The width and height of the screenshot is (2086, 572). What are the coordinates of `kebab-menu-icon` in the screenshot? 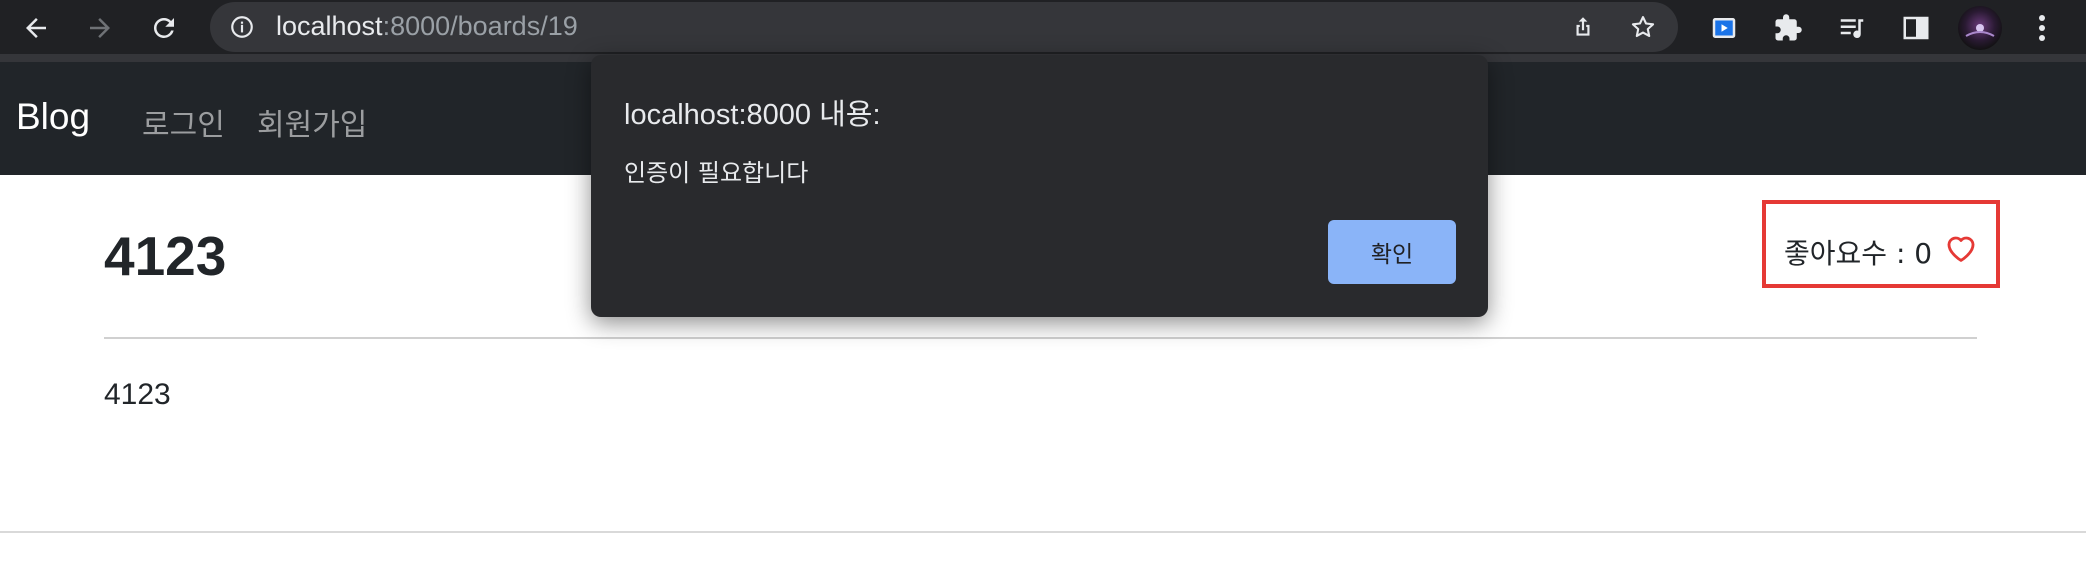 It's located at (2042, 28).